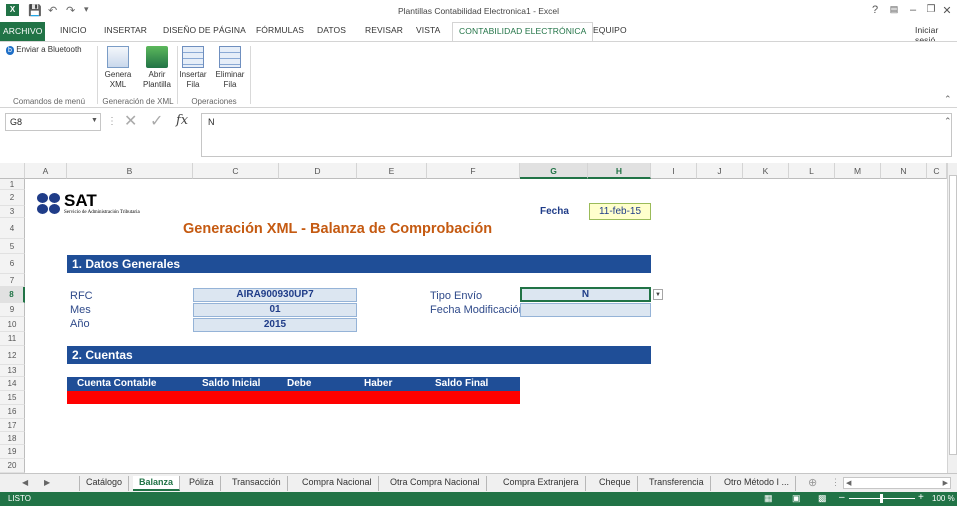  Describe the element at coordinates (12, 412) in the screenshot. I see `row-header-16: 16` at that location.